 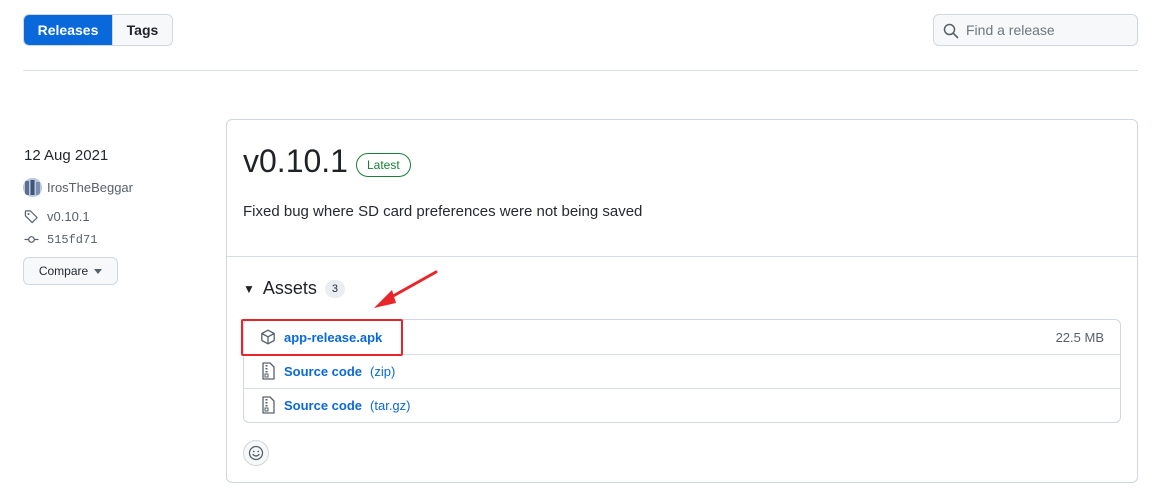 I want to click on divider, so click(x=580, y=70).